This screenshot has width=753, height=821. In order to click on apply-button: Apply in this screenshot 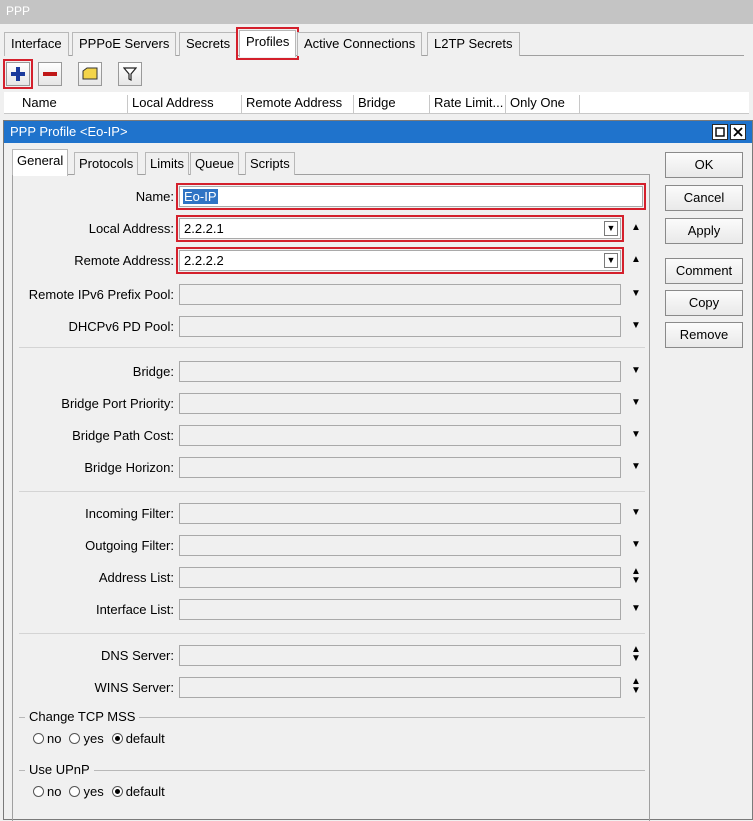, I will do `click(704, 231)`.